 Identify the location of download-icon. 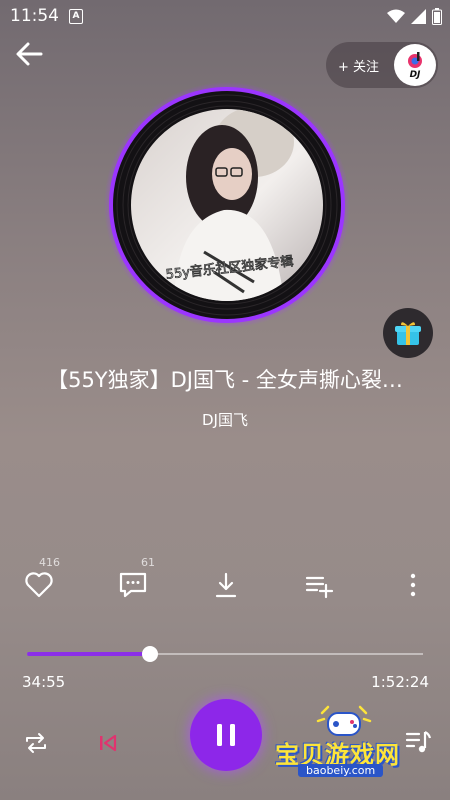
(226, 585).